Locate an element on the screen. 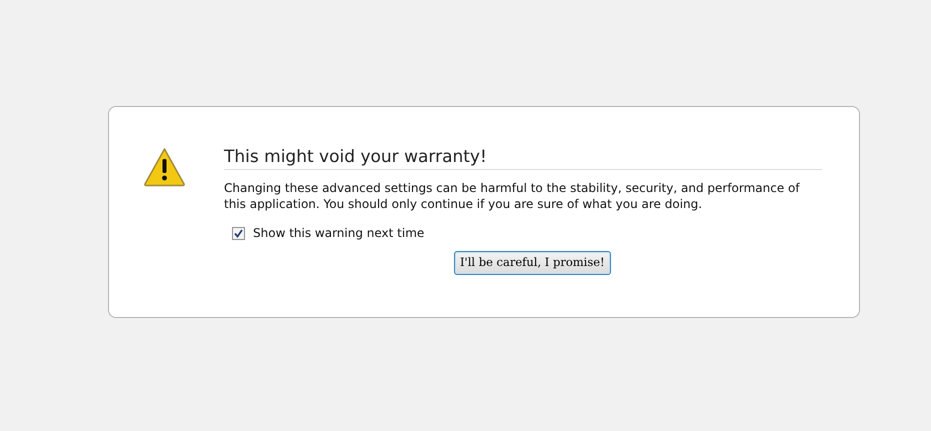 The image size is (931, 431). confirm-button: I'll be careful, I promise! is located at coordinates (532, 263).